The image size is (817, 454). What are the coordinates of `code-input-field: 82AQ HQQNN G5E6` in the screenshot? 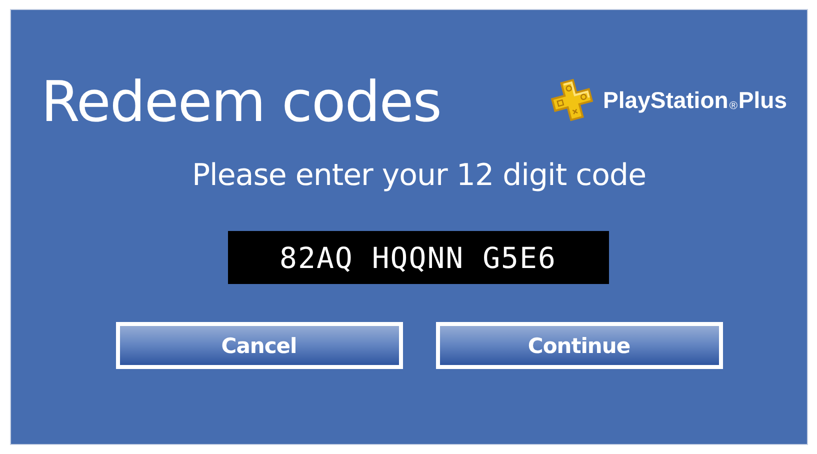 It's located at (418, 257).